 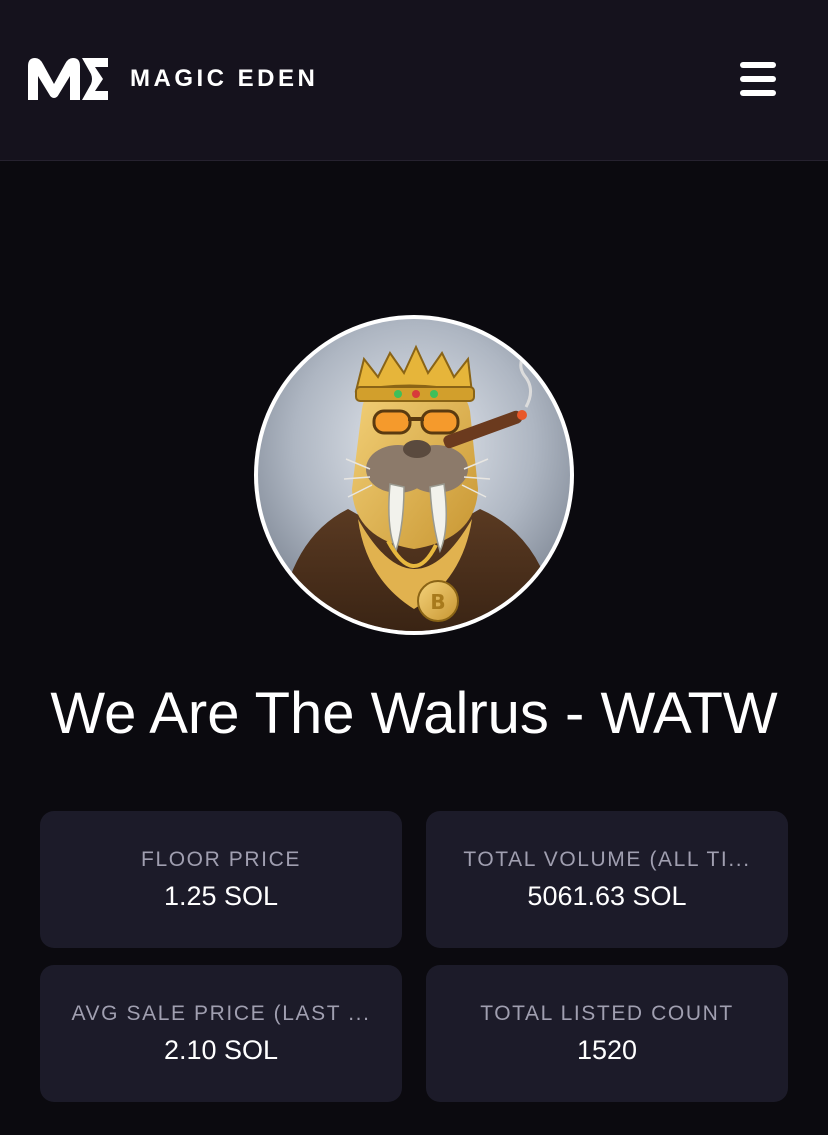 I want to click on brand-name: MAGIC EDEN, so click(x=224, y=79).